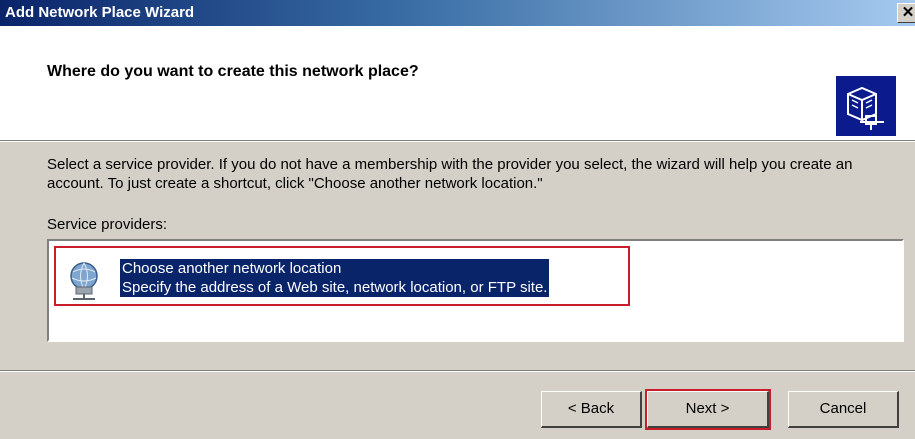 This screenshot has width=915, height=439. What do you see at coordinates (107, 224) in the screenshot?
I see `service-providers-label: Service providers:` at bounding box center [107, 224].